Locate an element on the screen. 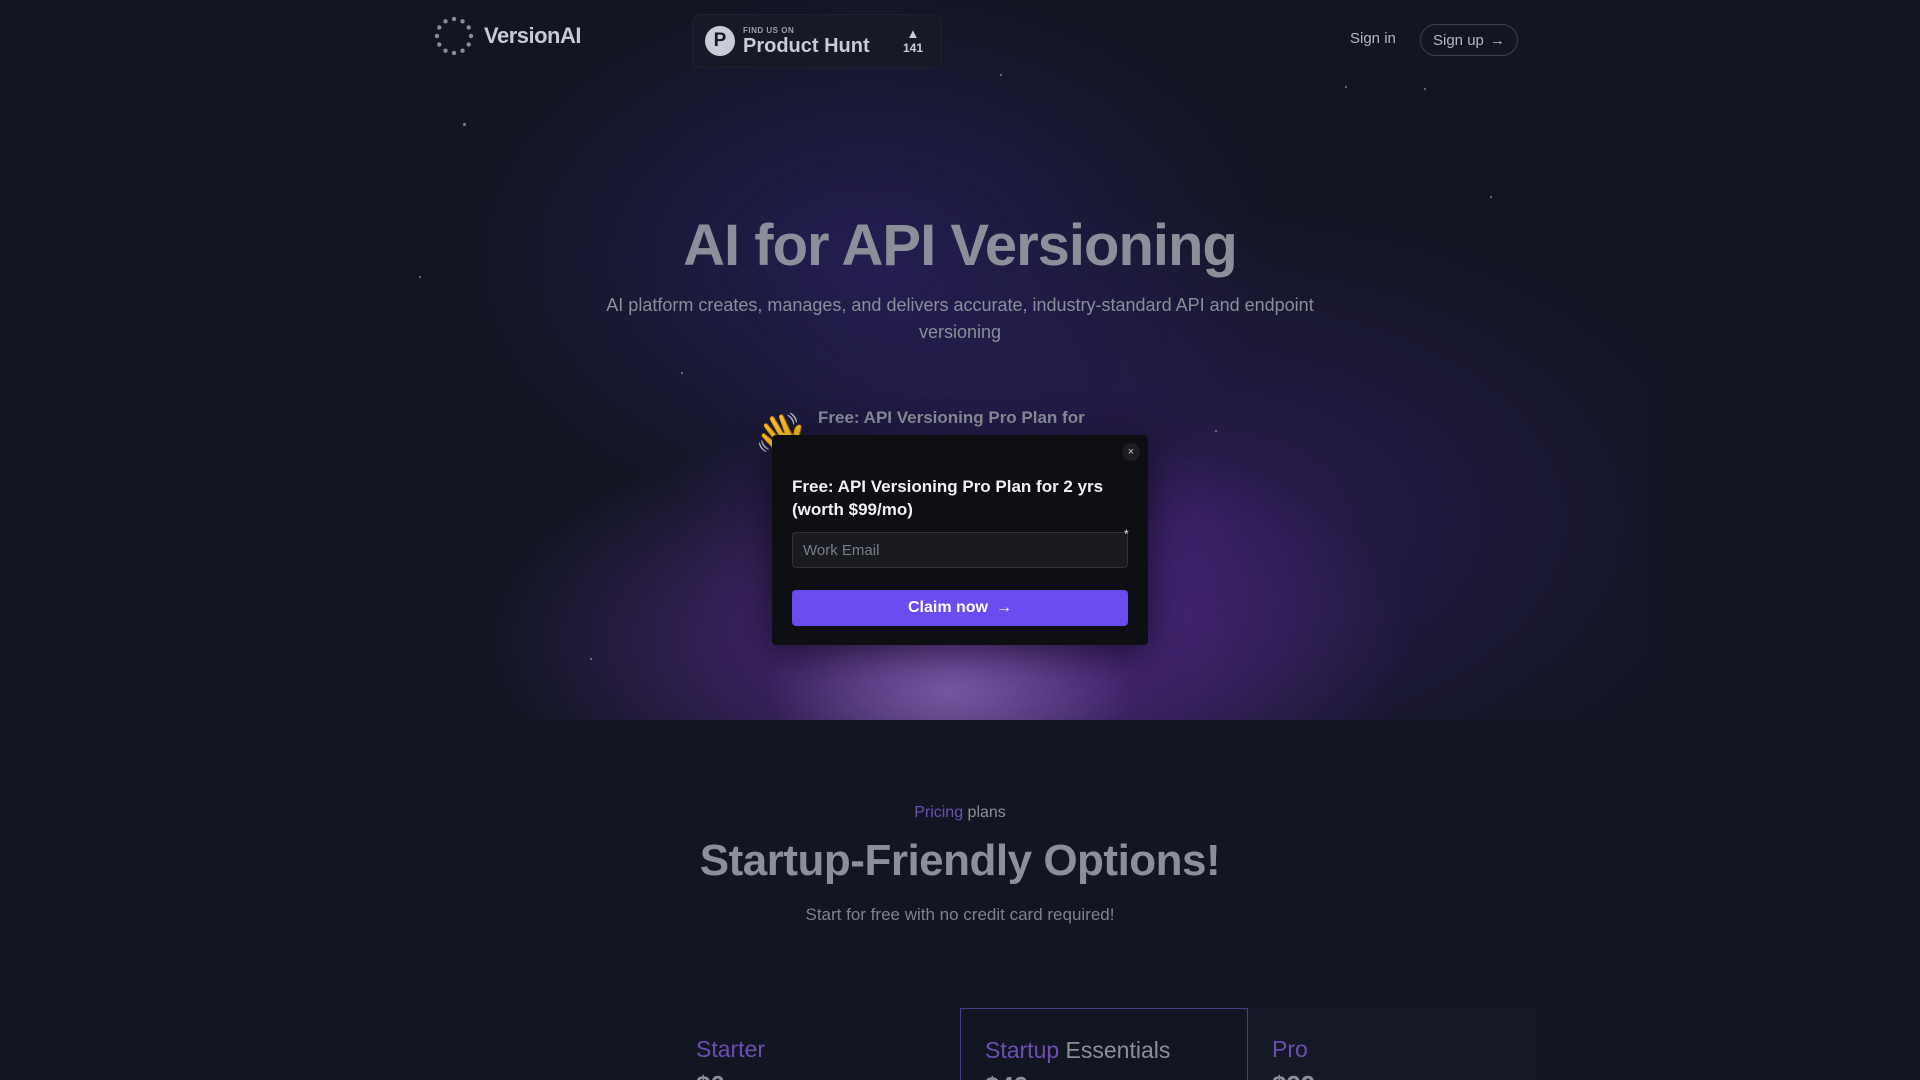 The height and width of the screenshot is (1080, 1920). pricing-eyebrow-rest: plans is located at coordinates (986, 812).